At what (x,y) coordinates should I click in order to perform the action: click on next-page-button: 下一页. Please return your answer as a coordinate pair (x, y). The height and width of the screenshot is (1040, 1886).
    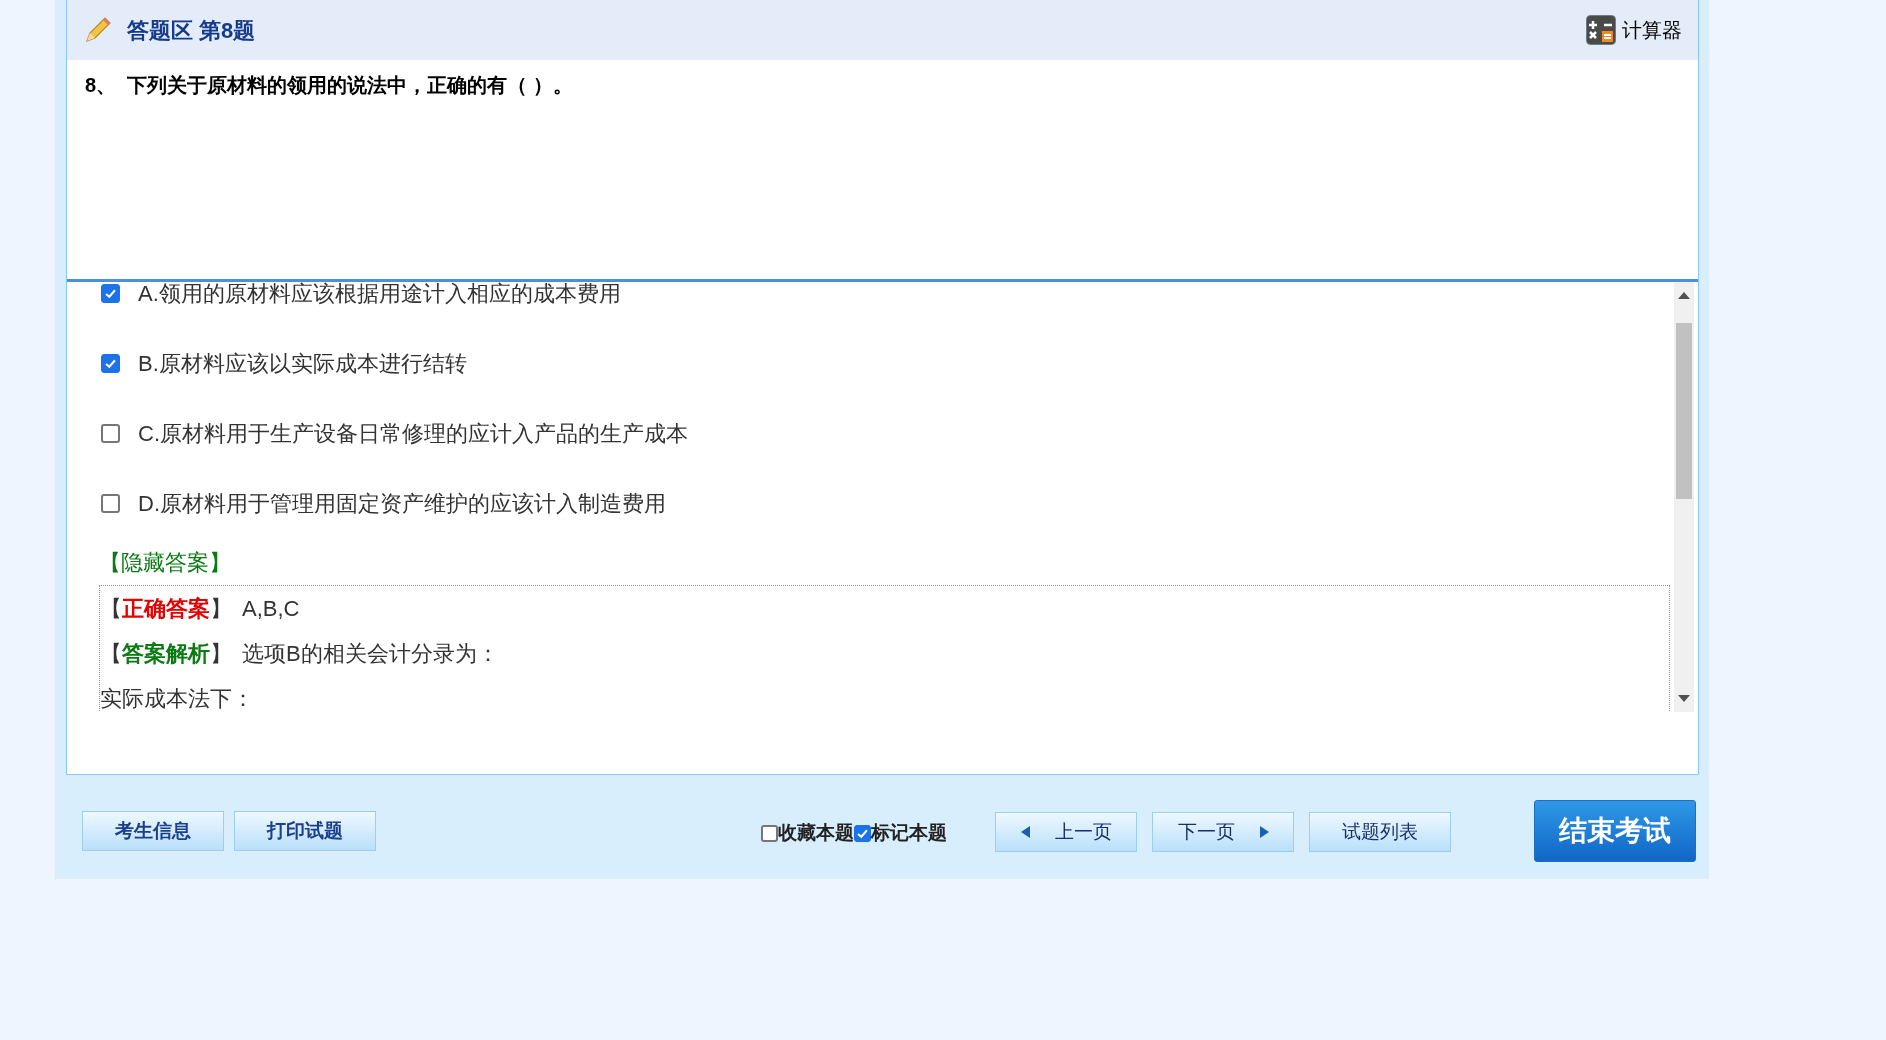
    Looking at the image, I should click on (1223, 832).